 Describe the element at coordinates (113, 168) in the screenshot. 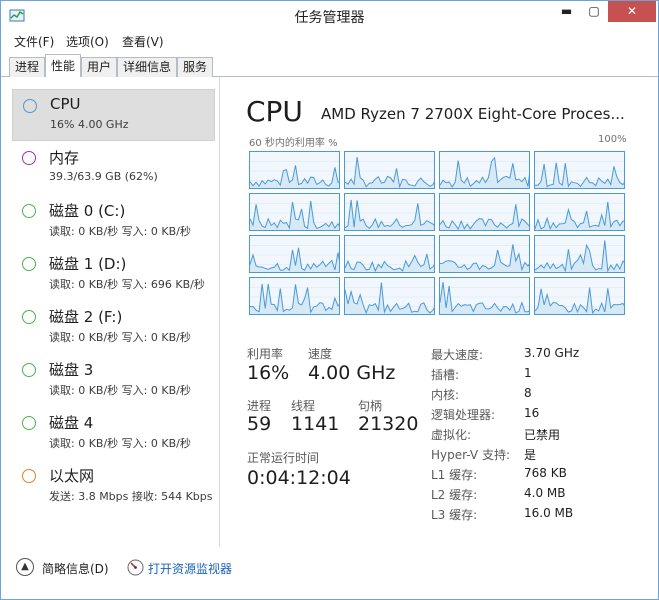

I see `resource-item-memory: 内存 39.3/63.9 GB (62%)` at that location.